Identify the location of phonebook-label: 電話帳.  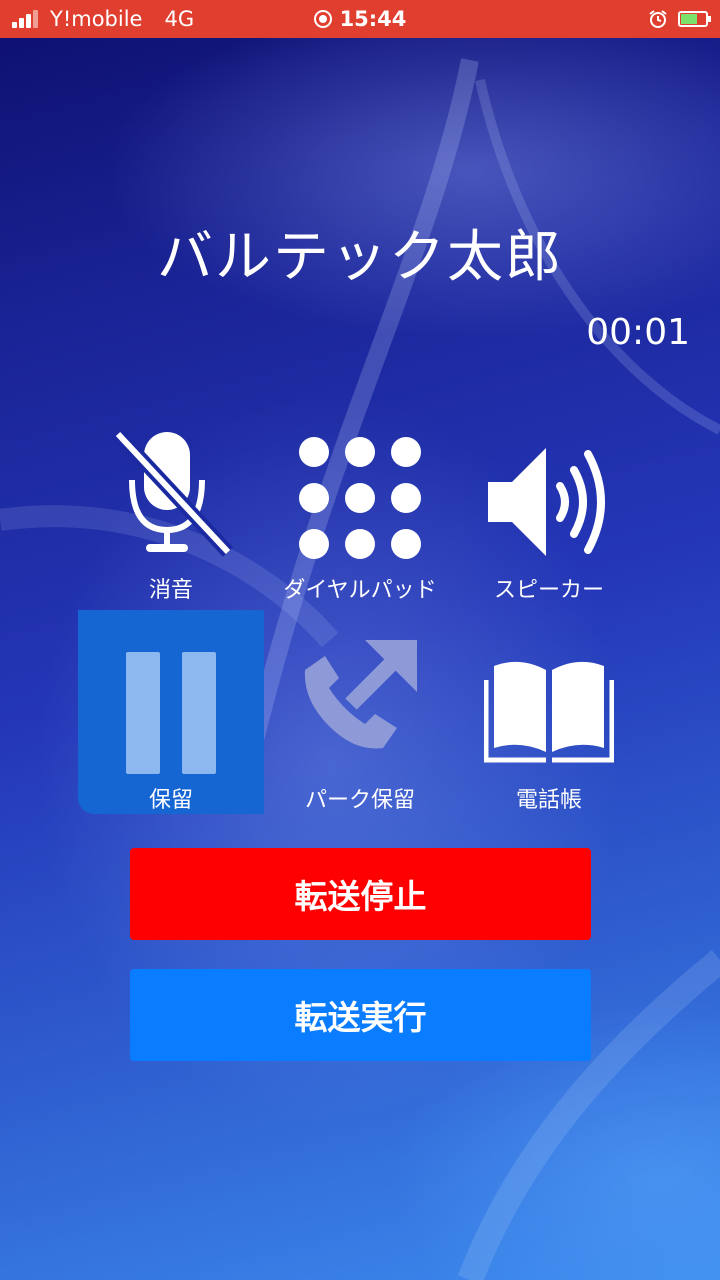
(548, 800).